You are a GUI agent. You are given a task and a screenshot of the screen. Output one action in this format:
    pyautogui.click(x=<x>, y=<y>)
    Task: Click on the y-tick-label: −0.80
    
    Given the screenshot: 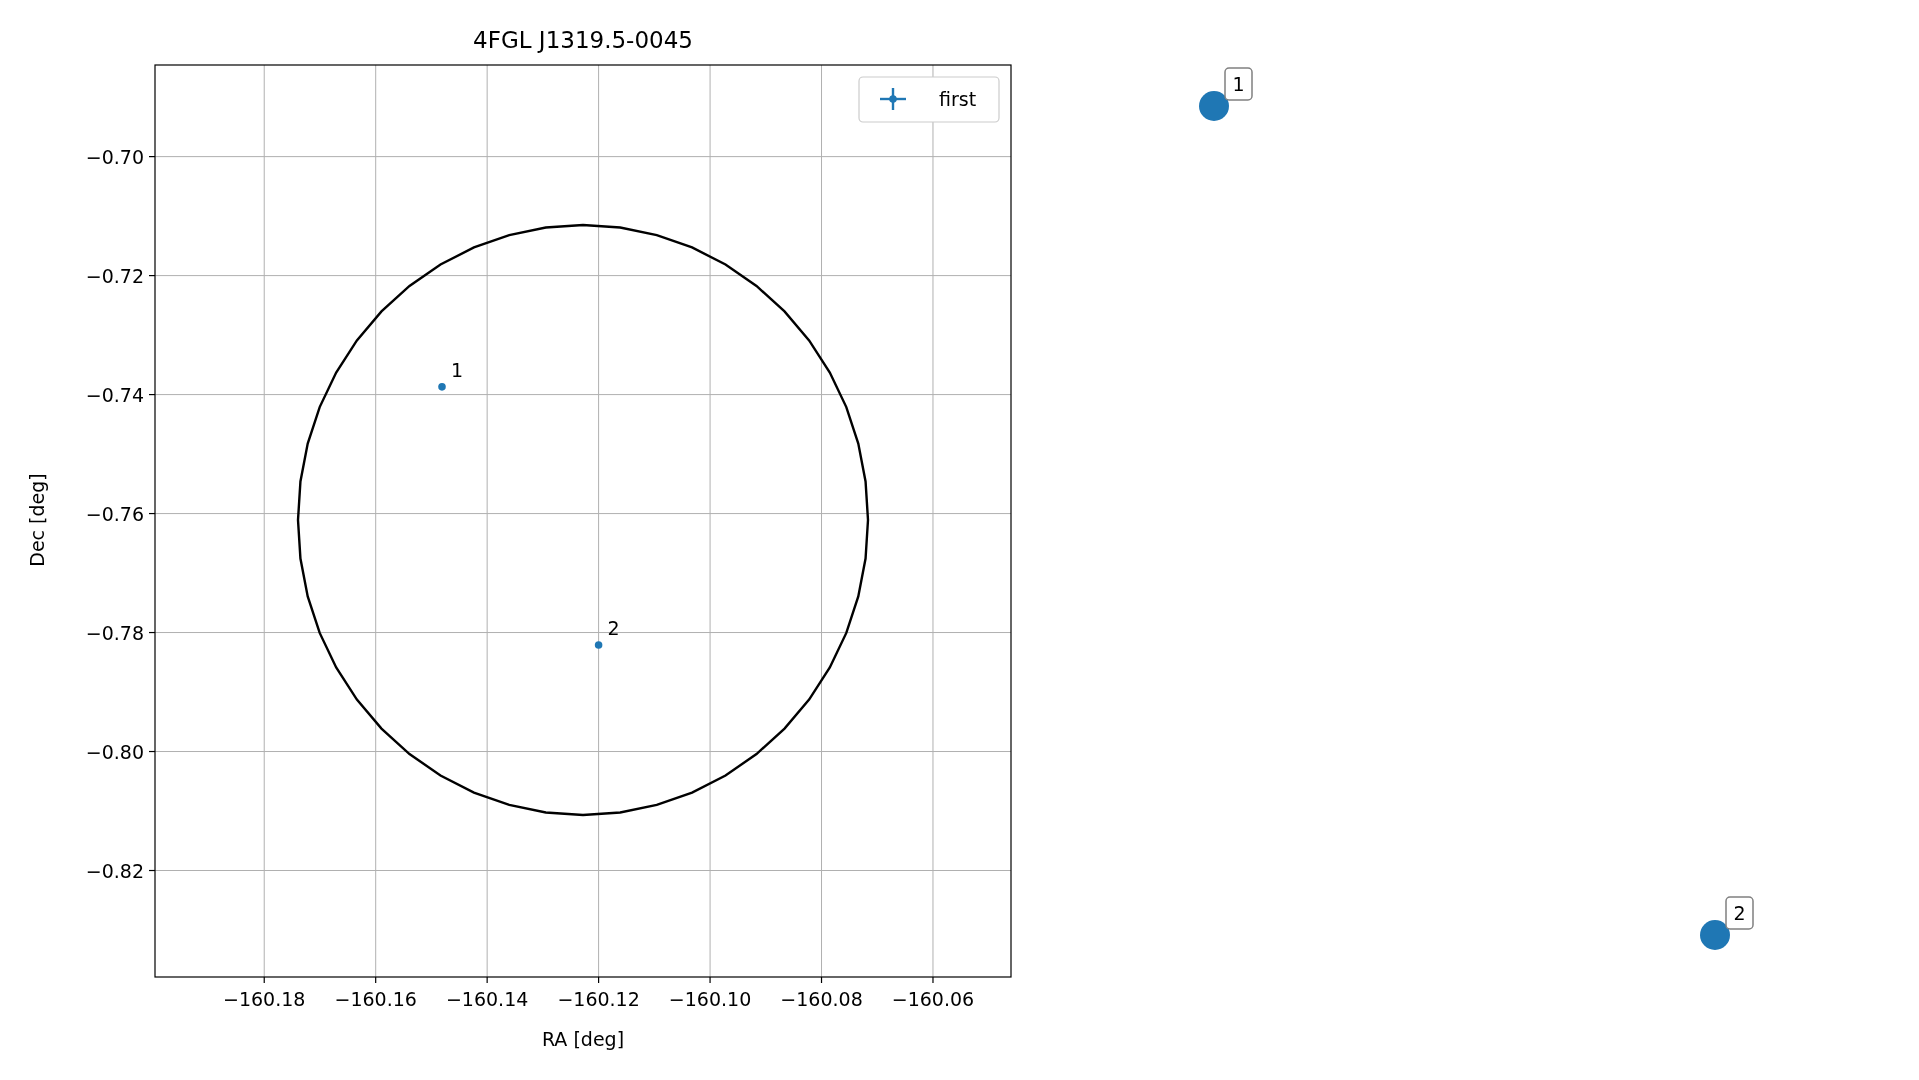 What is the action you would take?
    pyautogui.click(x=114, y=751)
    